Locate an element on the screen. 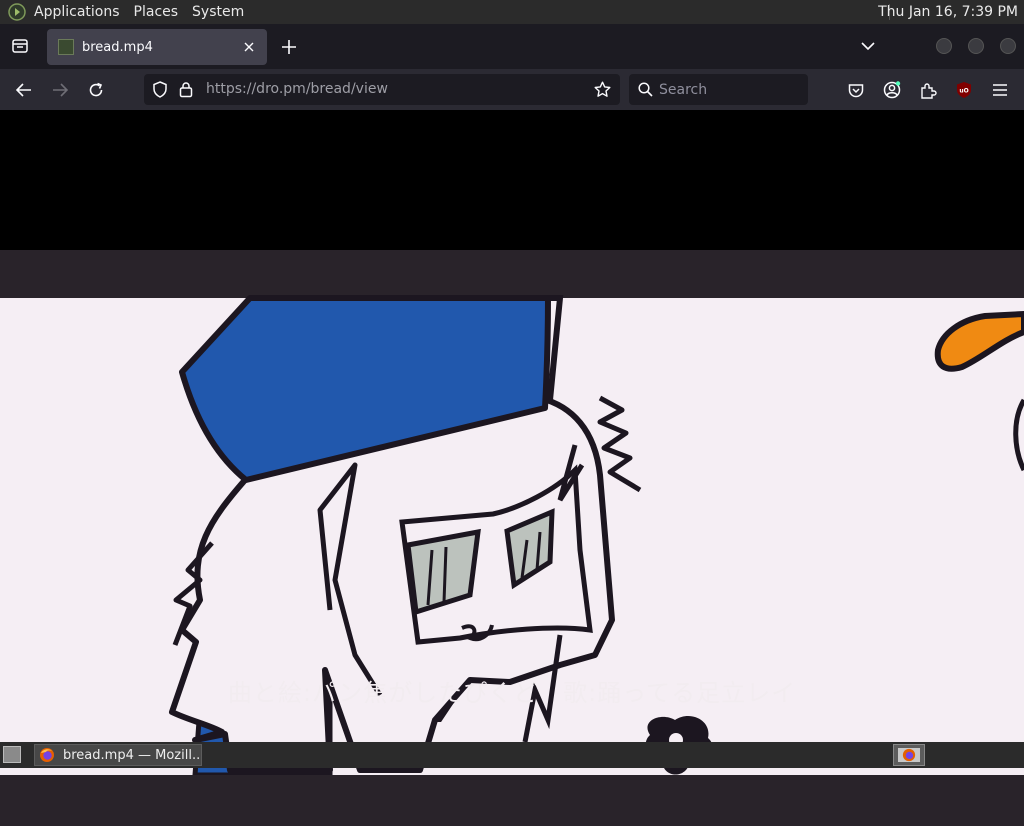 The width and height of the screenshot is (1024, 826). lock-icon is located at coordinates (186, 91).